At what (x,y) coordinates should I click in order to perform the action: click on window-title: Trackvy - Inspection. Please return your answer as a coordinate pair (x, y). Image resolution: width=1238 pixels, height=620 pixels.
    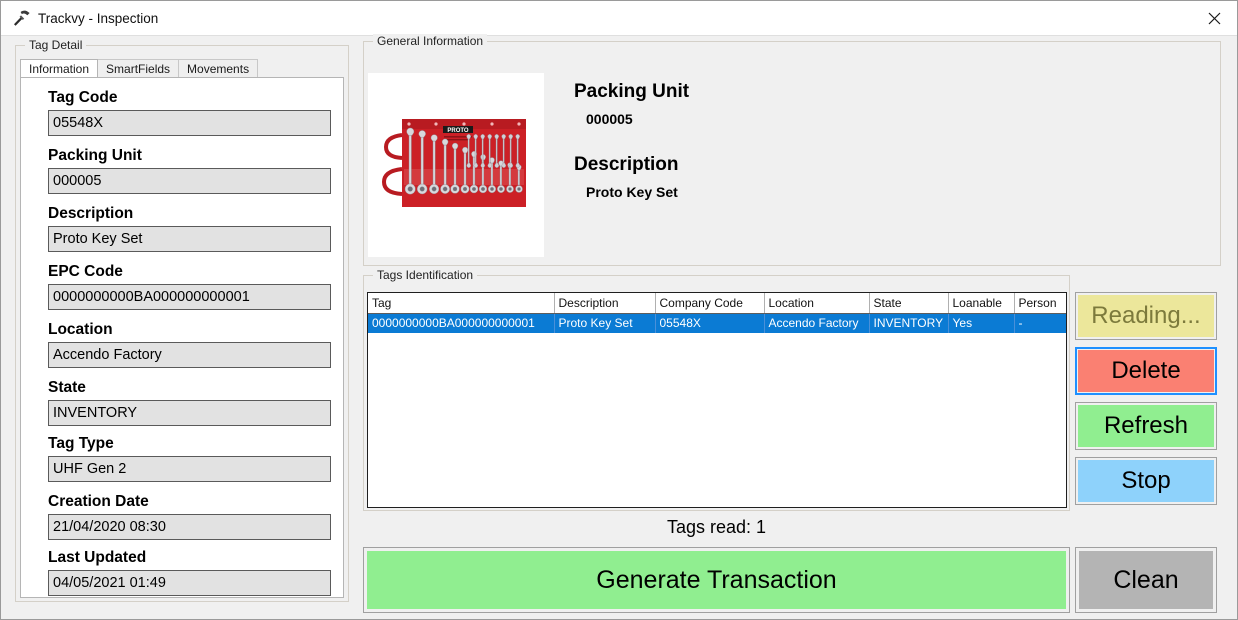
    Looking at the image, I should click on (98, 18).